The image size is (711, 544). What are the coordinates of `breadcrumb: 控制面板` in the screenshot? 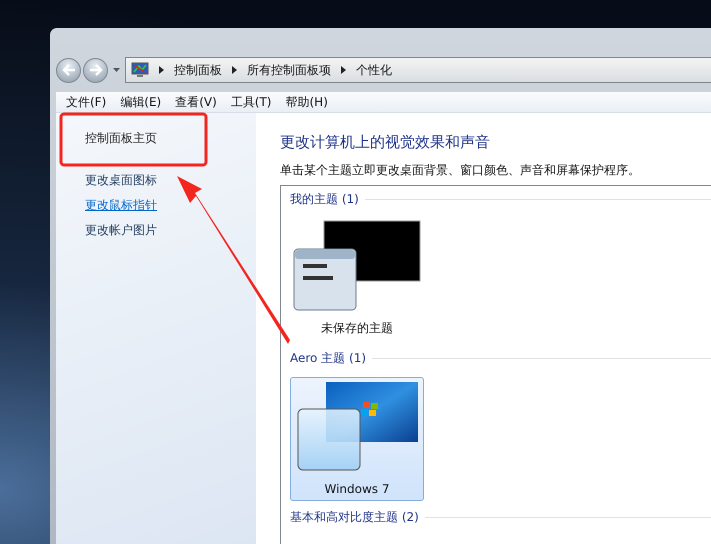 It's located at (198, 70).